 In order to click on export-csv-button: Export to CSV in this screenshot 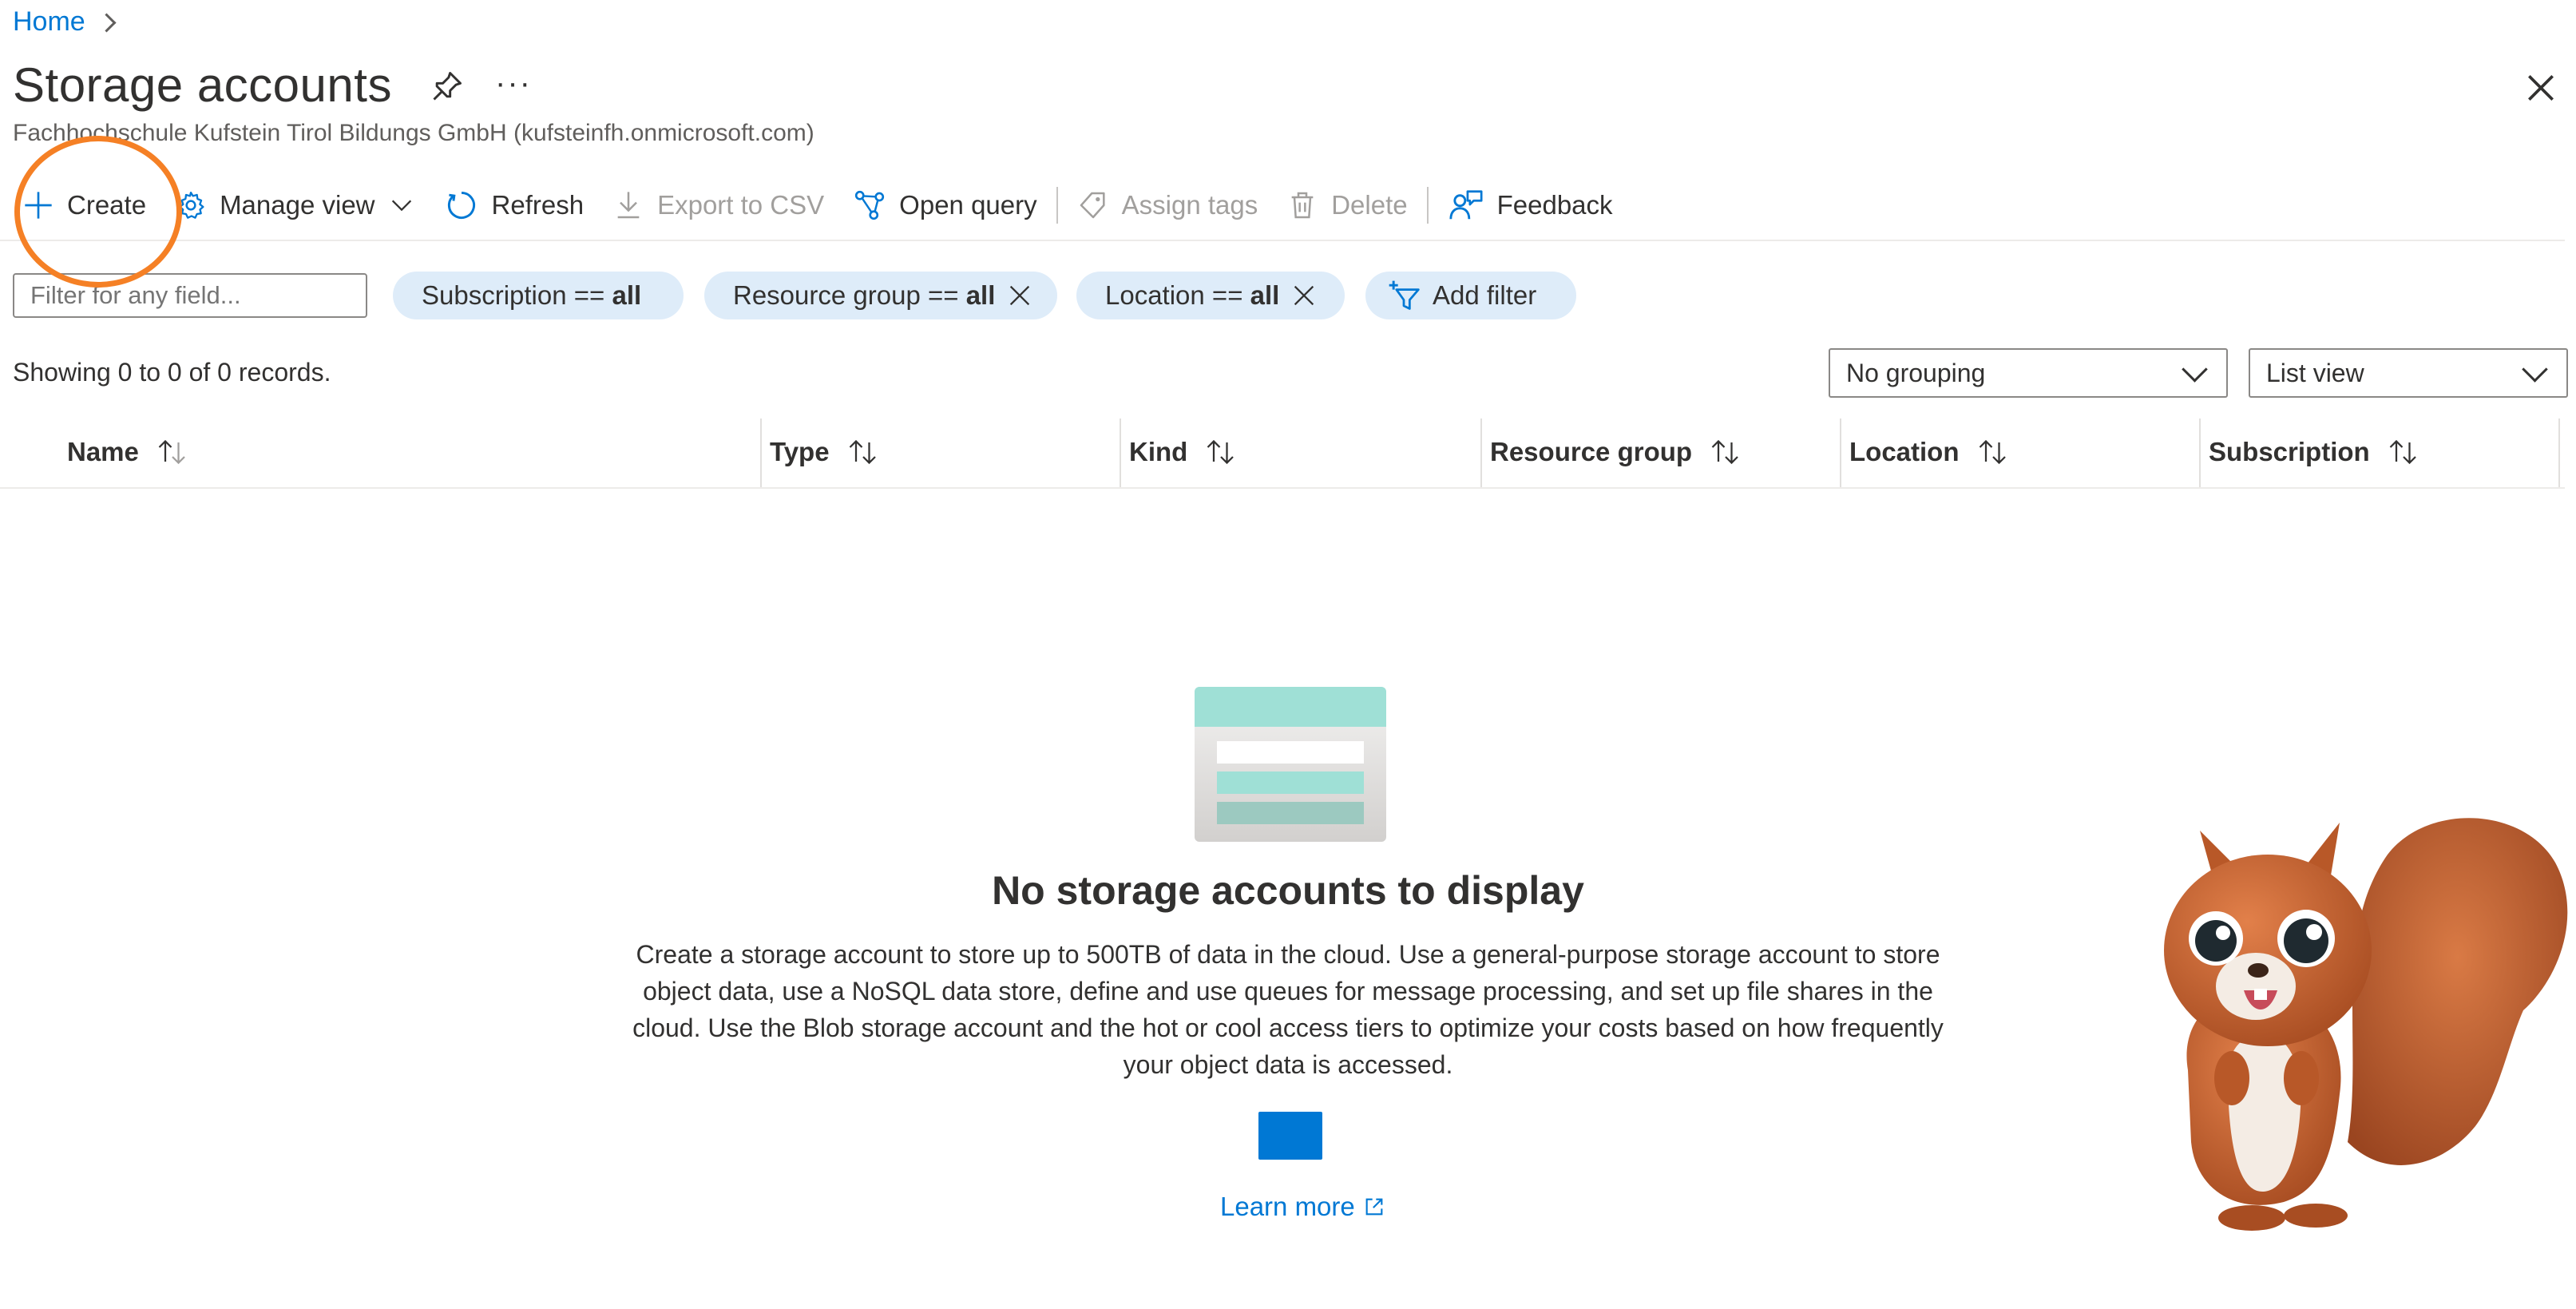, I will do `click(718, 205)`.